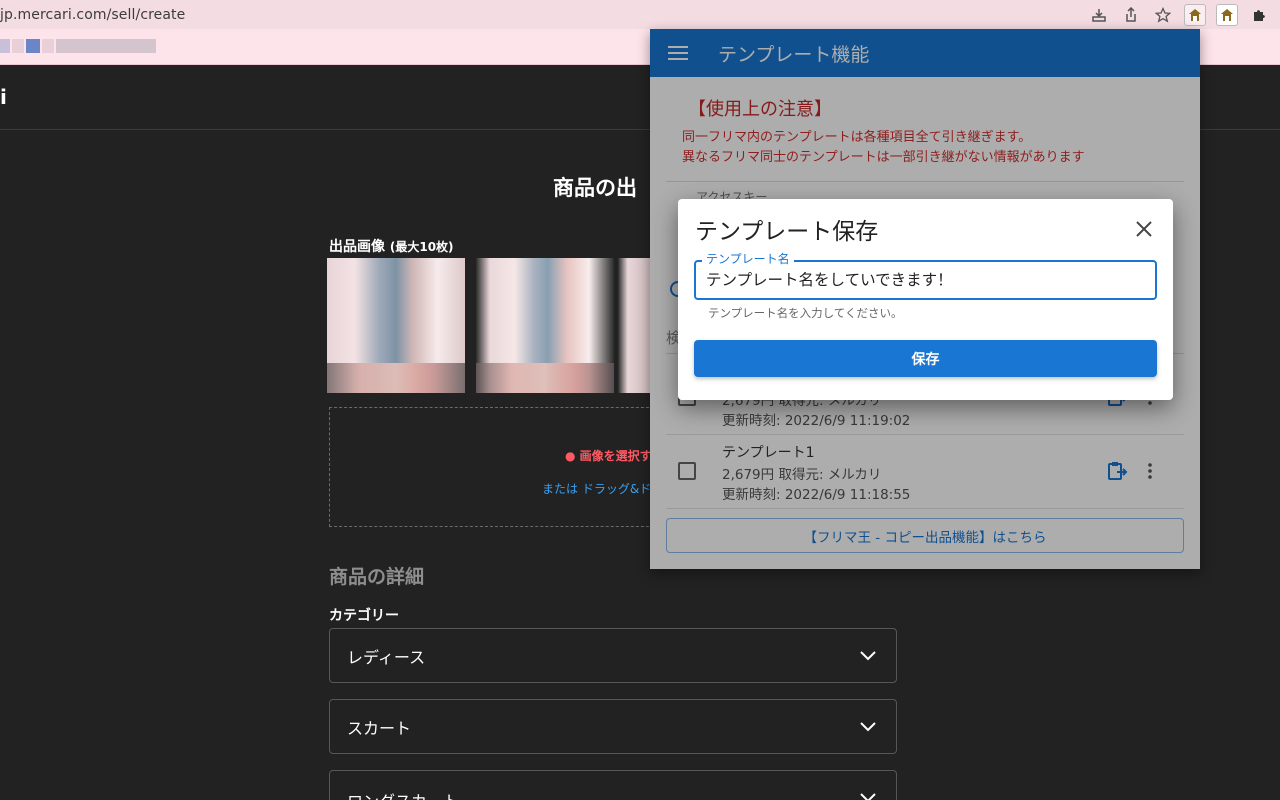  What do you see at coordinates (1144, 229) in the screenshot?
I see `close-icon` at bounding box center [1144, 229].